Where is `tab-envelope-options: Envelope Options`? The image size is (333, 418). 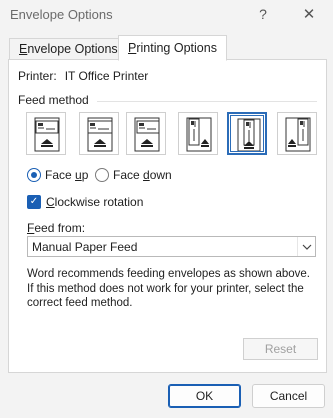 tab-envelope-options: Envelope Options is located at coordinates (68, 49).